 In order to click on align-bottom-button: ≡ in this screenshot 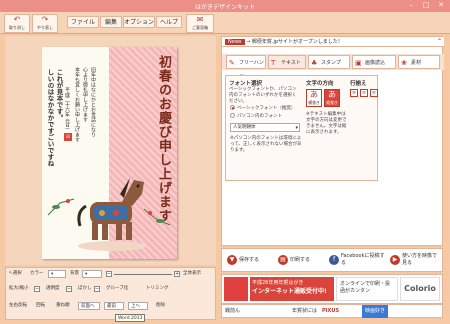, I will do `click(374, 93)`.